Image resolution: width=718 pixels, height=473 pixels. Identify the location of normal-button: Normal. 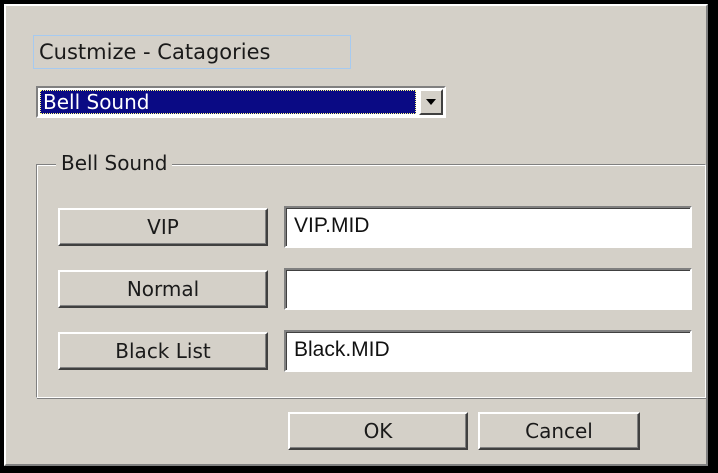
(163, 289).